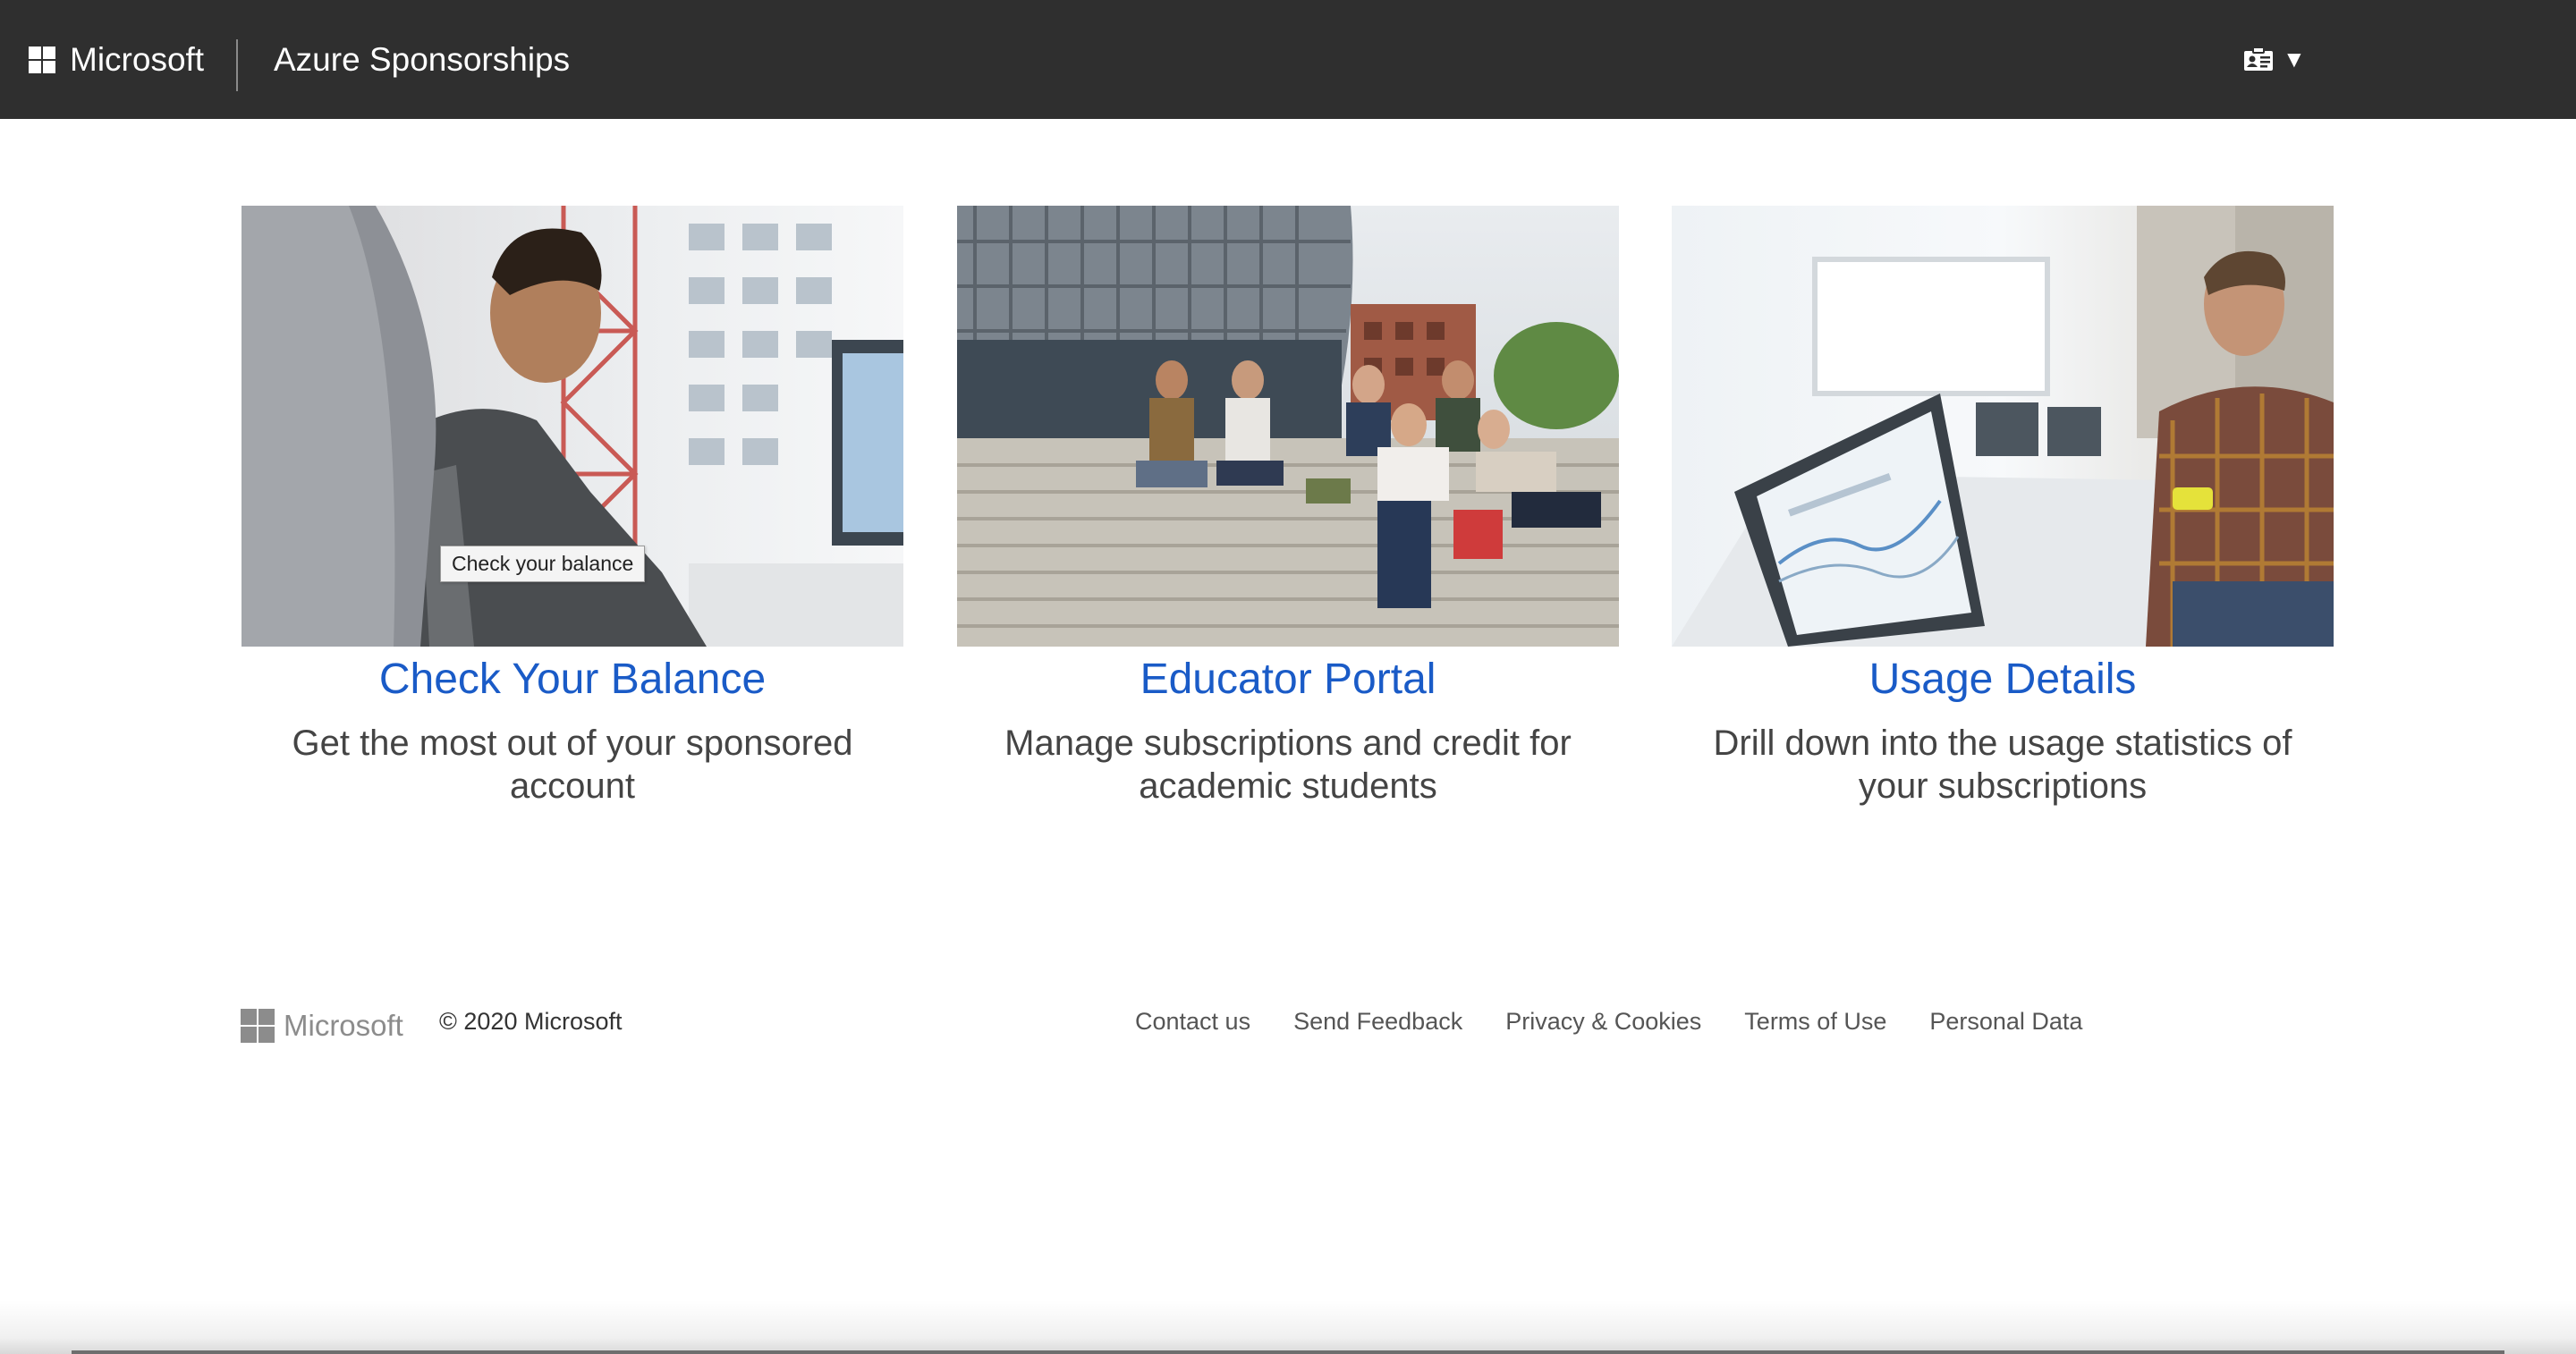 This screenshot has width=2576, height=1354. What do you see at coordinates (1288, 59) in the screenshot?
I see `top-bar: Microsoft Azure Sponsorships ▼` at bounding box center [1288, 59].